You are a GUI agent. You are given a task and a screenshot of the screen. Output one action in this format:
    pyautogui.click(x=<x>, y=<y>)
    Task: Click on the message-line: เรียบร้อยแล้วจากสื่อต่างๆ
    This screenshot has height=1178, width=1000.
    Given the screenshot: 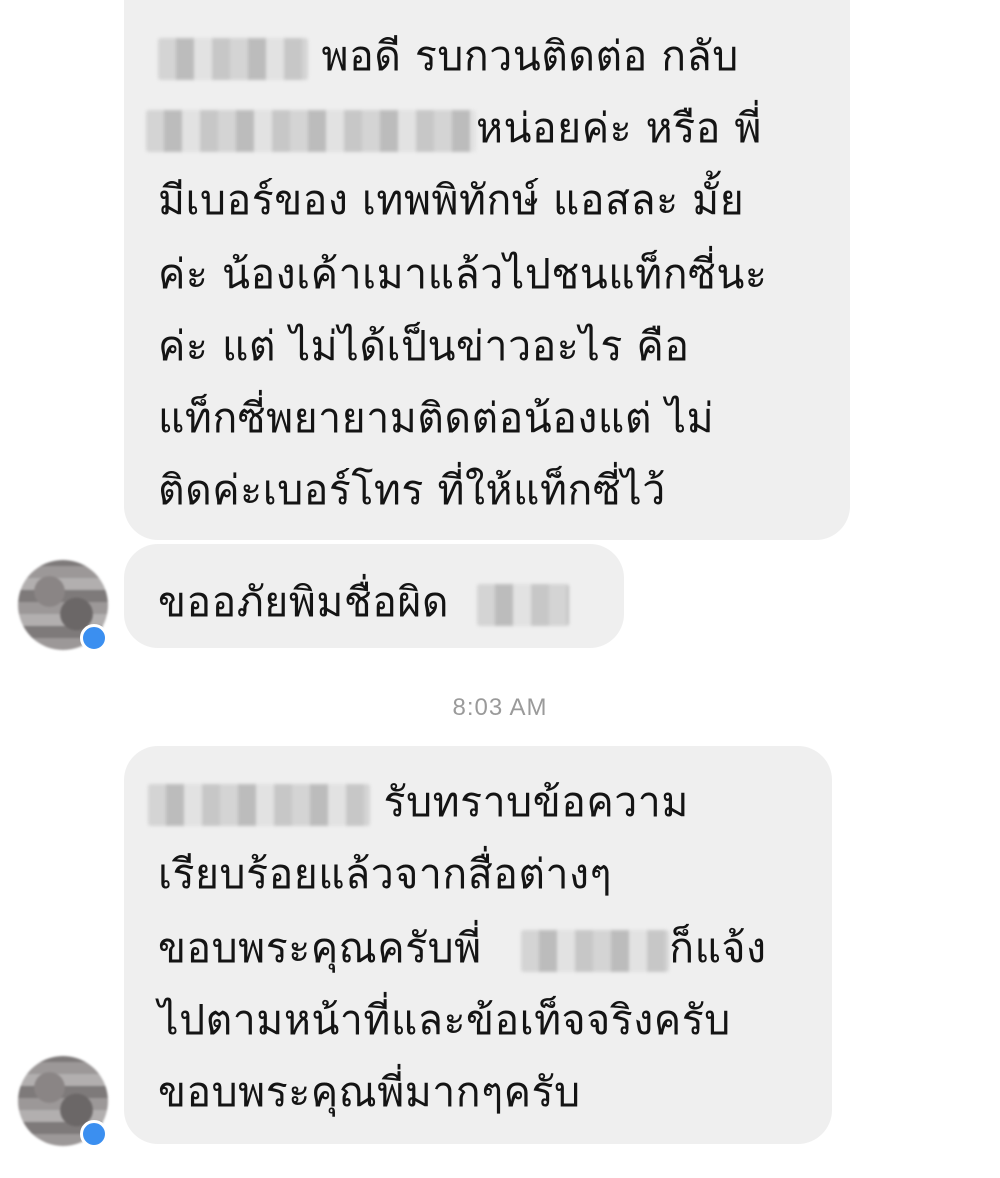 What is the action you would take?
    pyautogui.click(x=385, y=874)
    